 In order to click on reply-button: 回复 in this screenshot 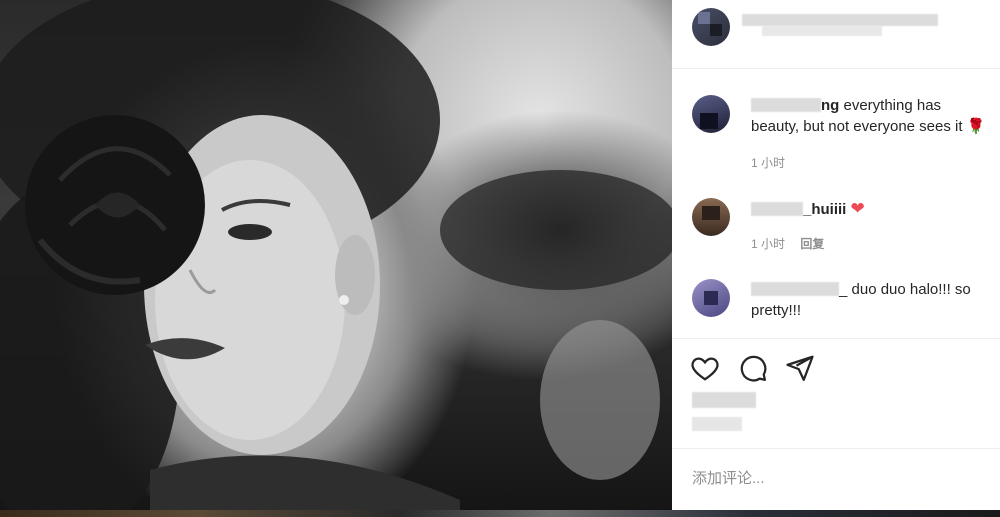, I will do `click(812, 244)`.